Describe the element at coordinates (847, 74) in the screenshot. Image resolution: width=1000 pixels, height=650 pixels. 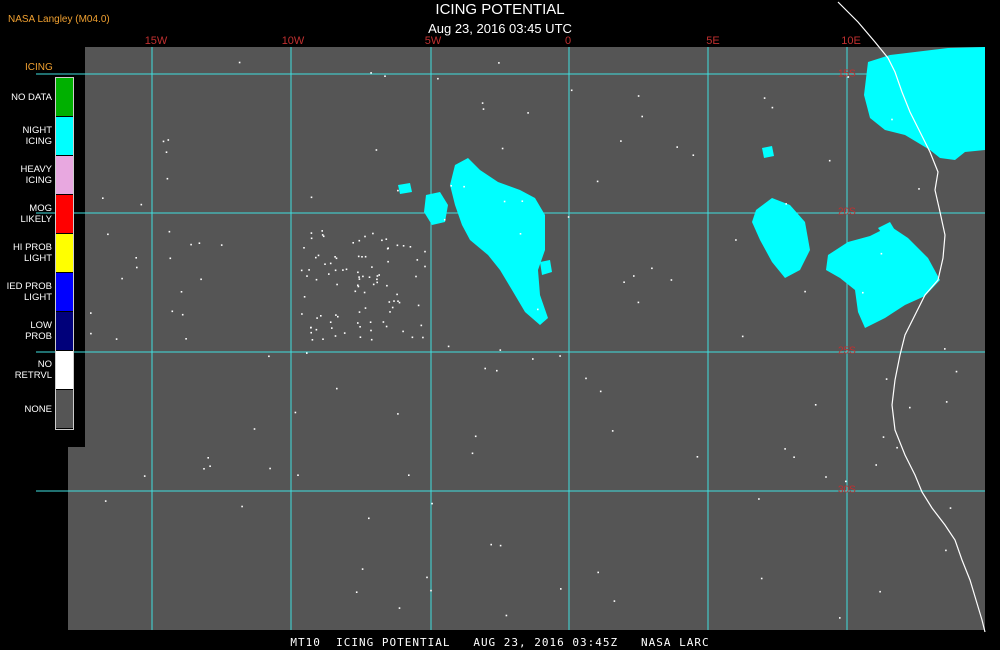
I see `lat-label: 15S` at that location.